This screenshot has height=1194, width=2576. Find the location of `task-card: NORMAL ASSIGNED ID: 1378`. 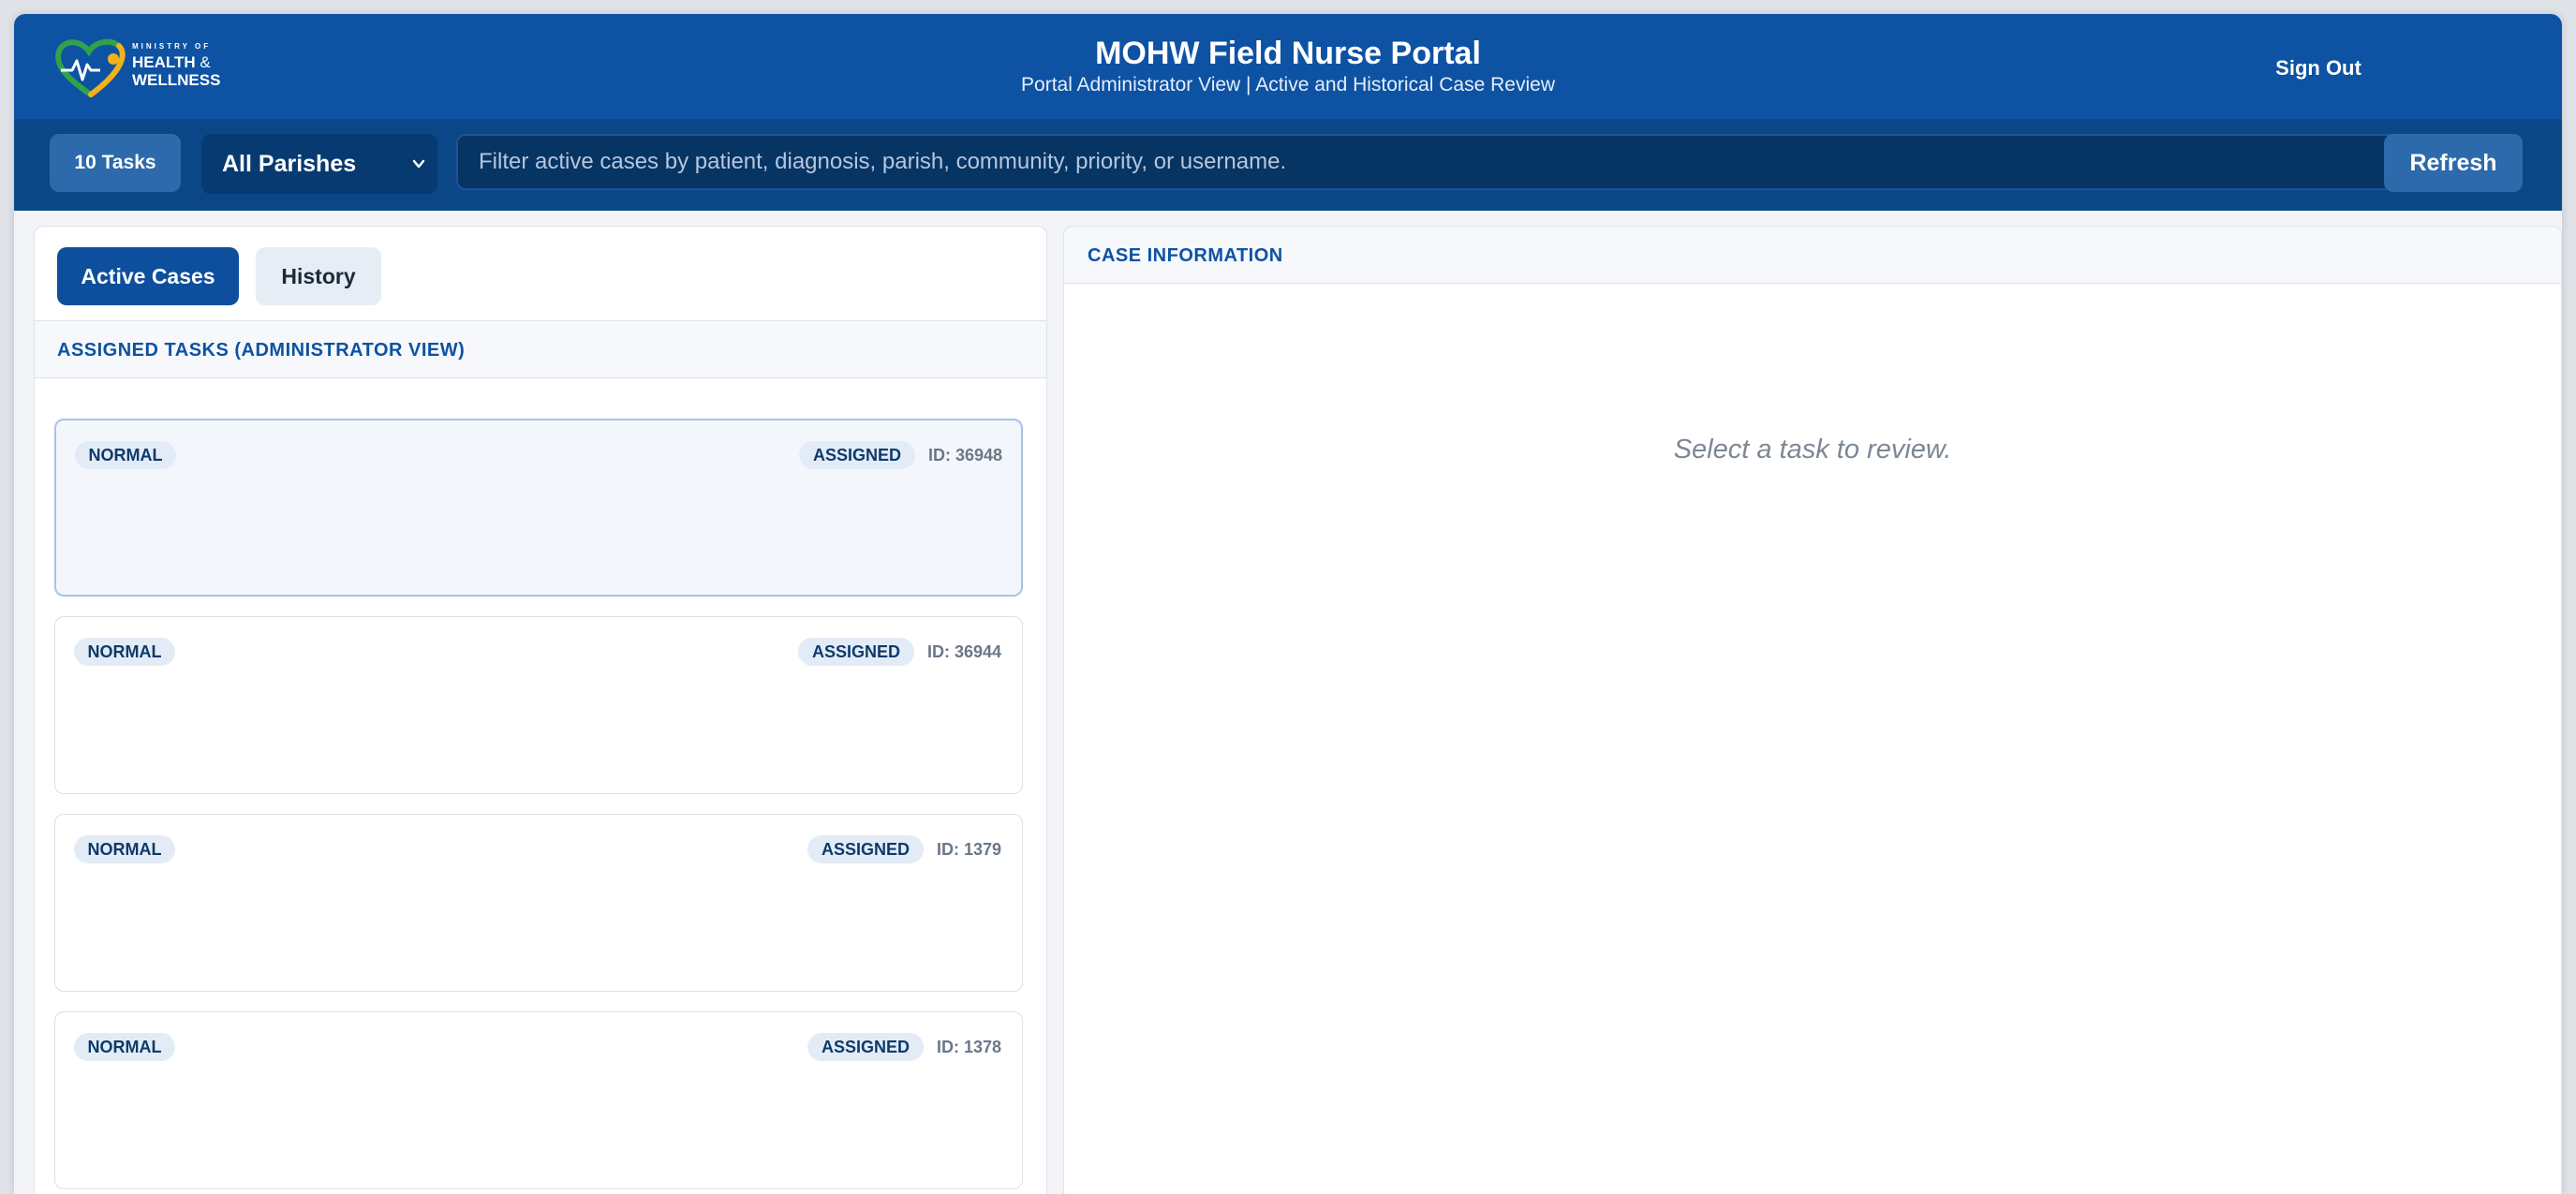

task-card: NORMAL ASSIGNED ID: 1378 is located at coordinates (538, 1100).